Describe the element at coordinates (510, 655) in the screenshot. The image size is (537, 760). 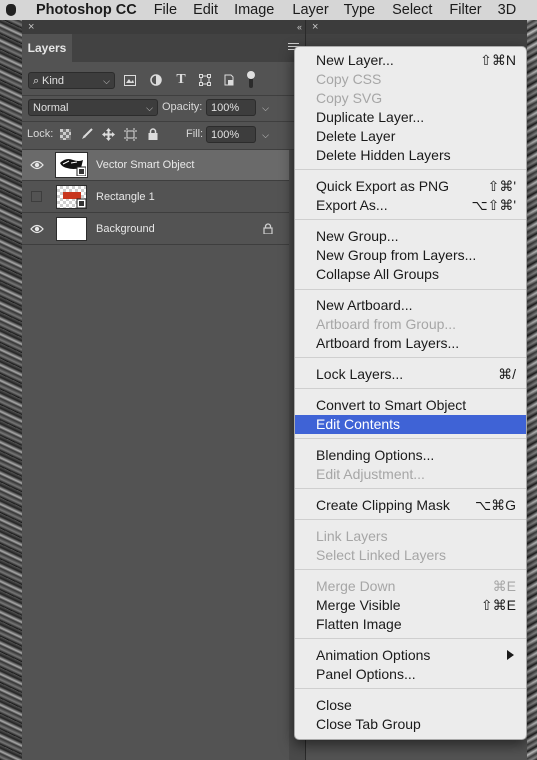
I see `submenu-arrow-icon` at that location.